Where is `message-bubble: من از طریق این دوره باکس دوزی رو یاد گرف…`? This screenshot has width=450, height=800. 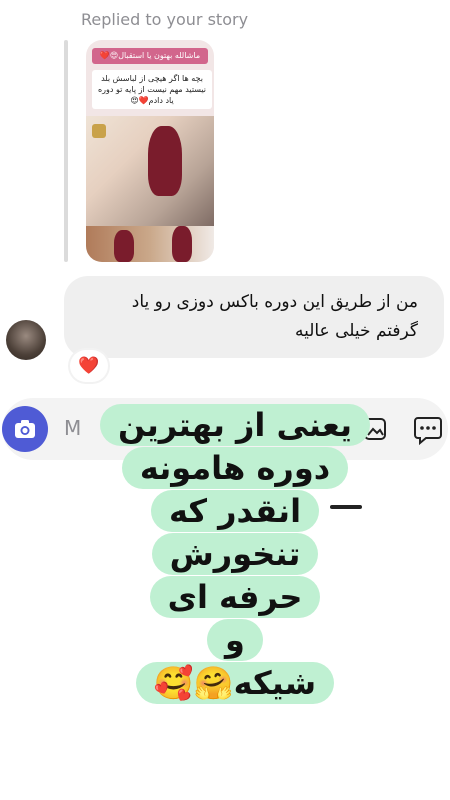
message-bubble: من از طریق این دوره باکس دوزی رو یاد گرف… is located at coordinates (254, 317).